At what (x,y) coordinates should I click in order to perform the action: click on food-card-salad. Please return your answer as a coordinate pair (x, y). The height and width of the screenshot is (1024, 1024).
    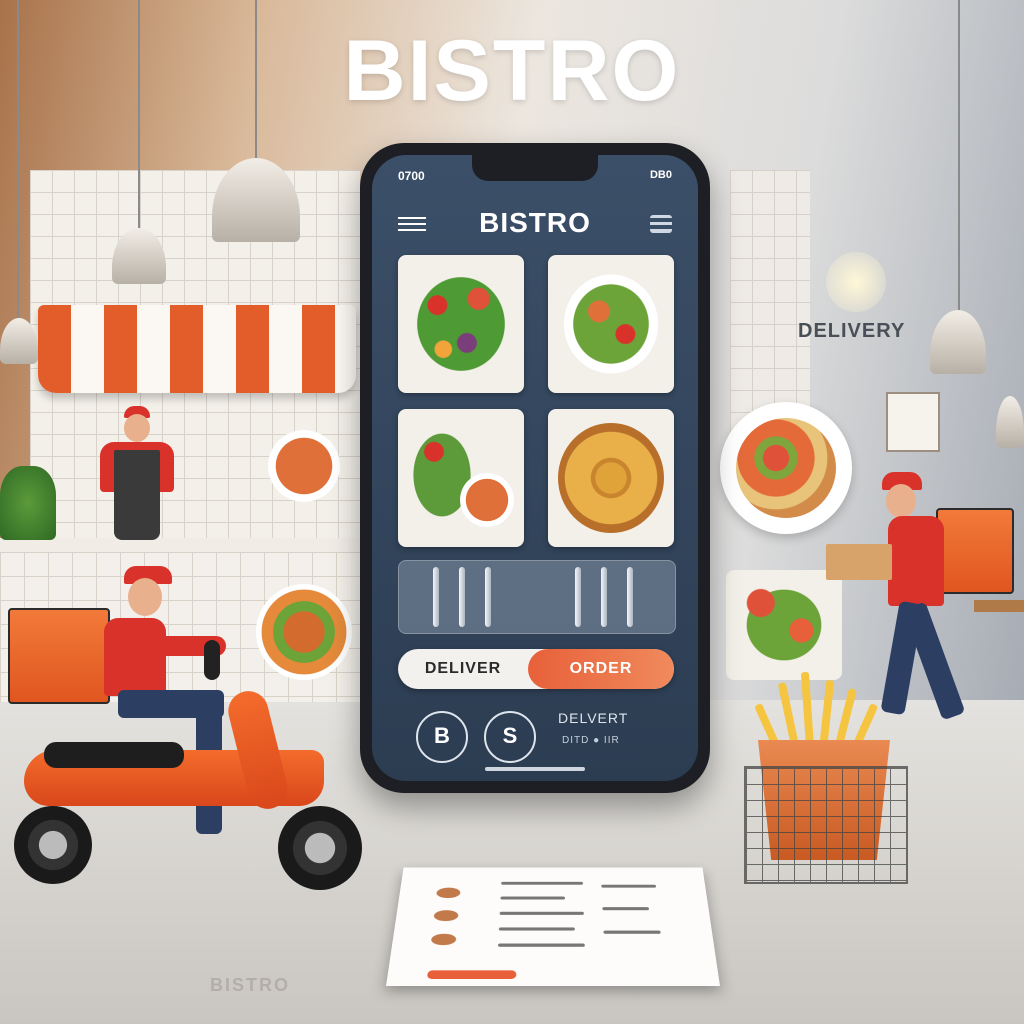
    Looking at the image, I should click on (461, 324).